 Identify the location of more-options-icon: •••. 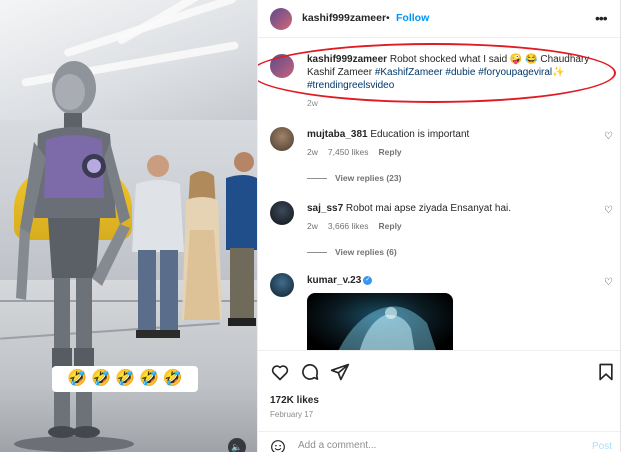
(601, 18).